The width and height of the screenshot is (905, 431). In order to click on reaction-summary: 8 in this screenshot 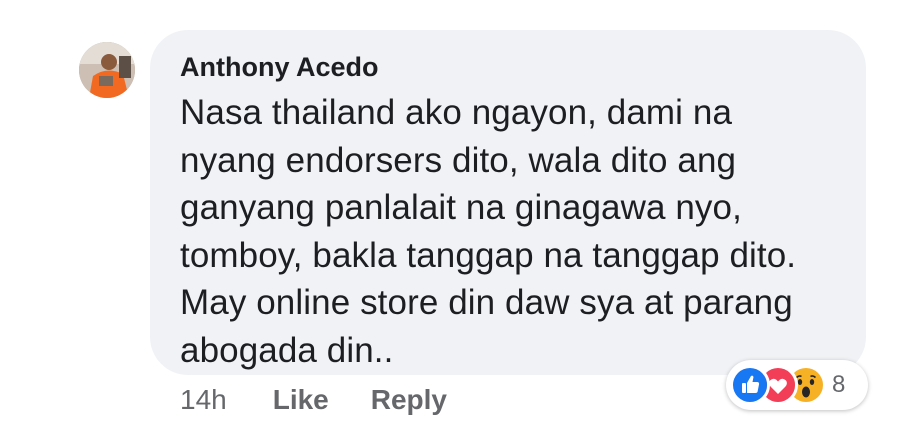, I will do `click(797, 385)`.